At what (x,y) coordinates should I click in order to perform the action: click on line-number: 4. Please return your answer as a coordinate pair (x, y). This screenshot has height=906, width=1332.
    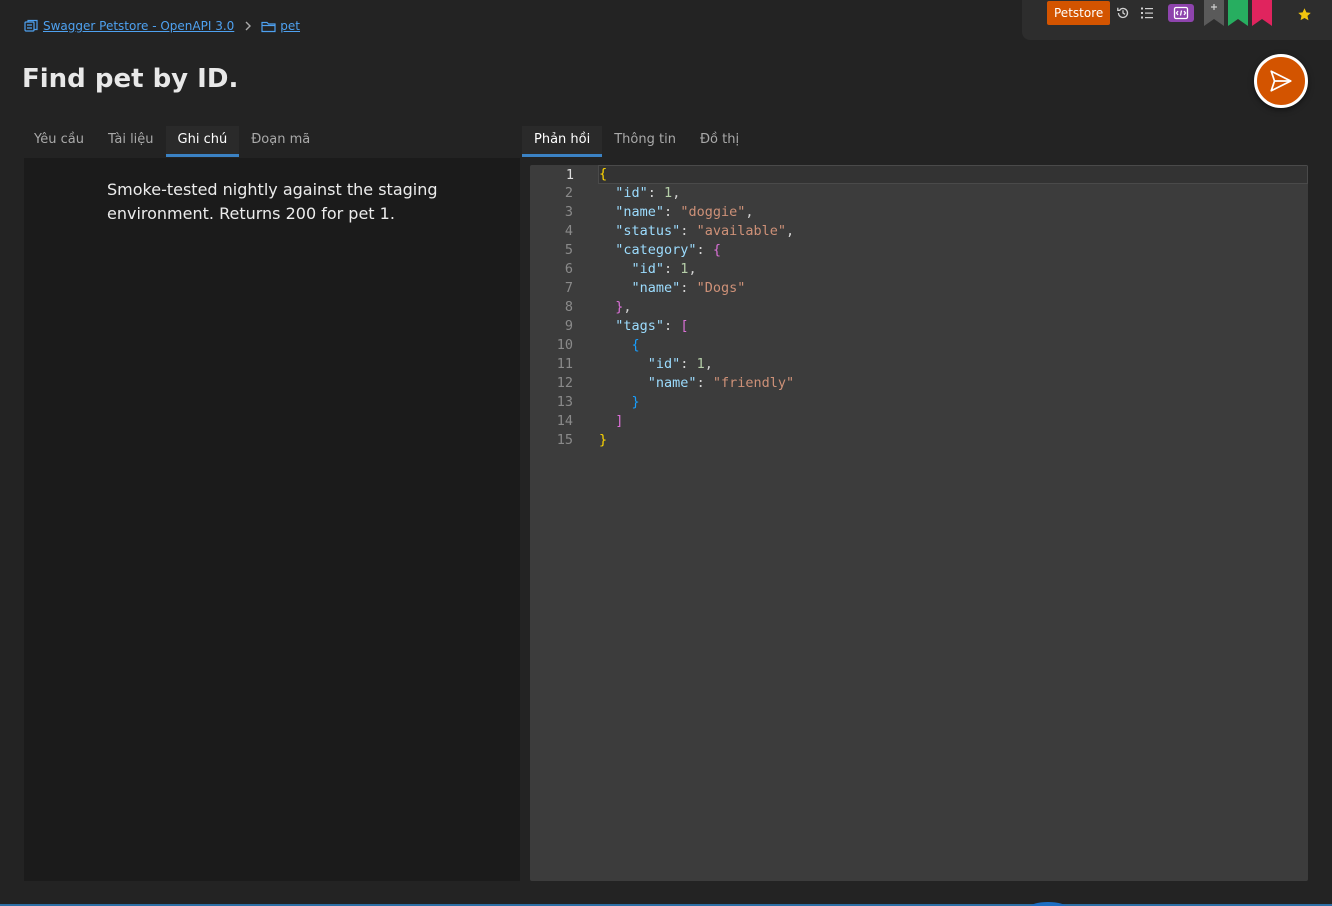
    Looking at the image, I should click on (568, 231).